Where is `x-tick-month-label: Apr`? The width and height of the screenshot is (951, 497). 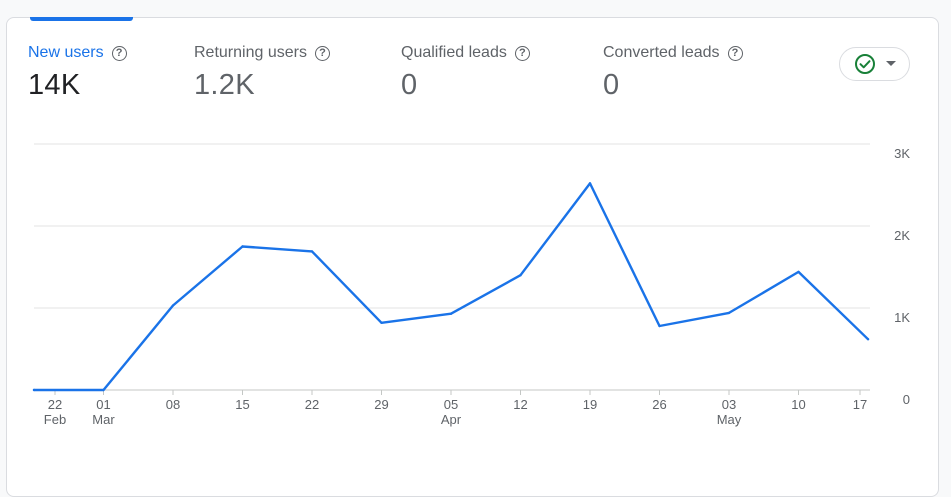
x-tick-month-label: Apr is located at coordinates (451, 419).